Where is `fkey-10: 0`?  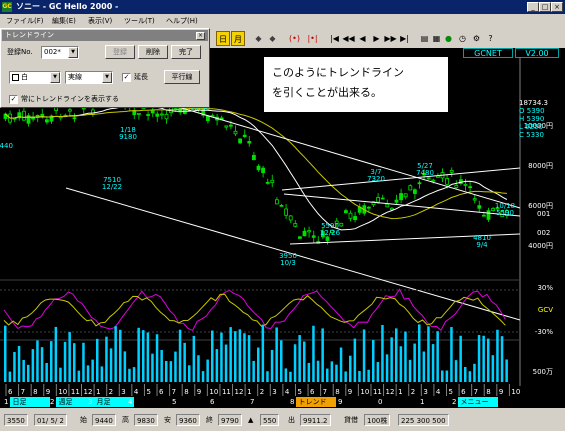 fkey-10: 0 is located at coordinates (401, 402).